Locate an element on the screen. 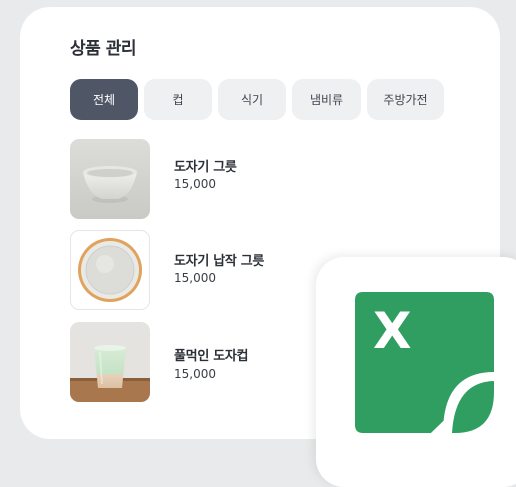 This screenshot has height=487, width=516. category-tabs: 전체 컵 식기 냄비류 주방가전 is located at coordinates (257, 99).